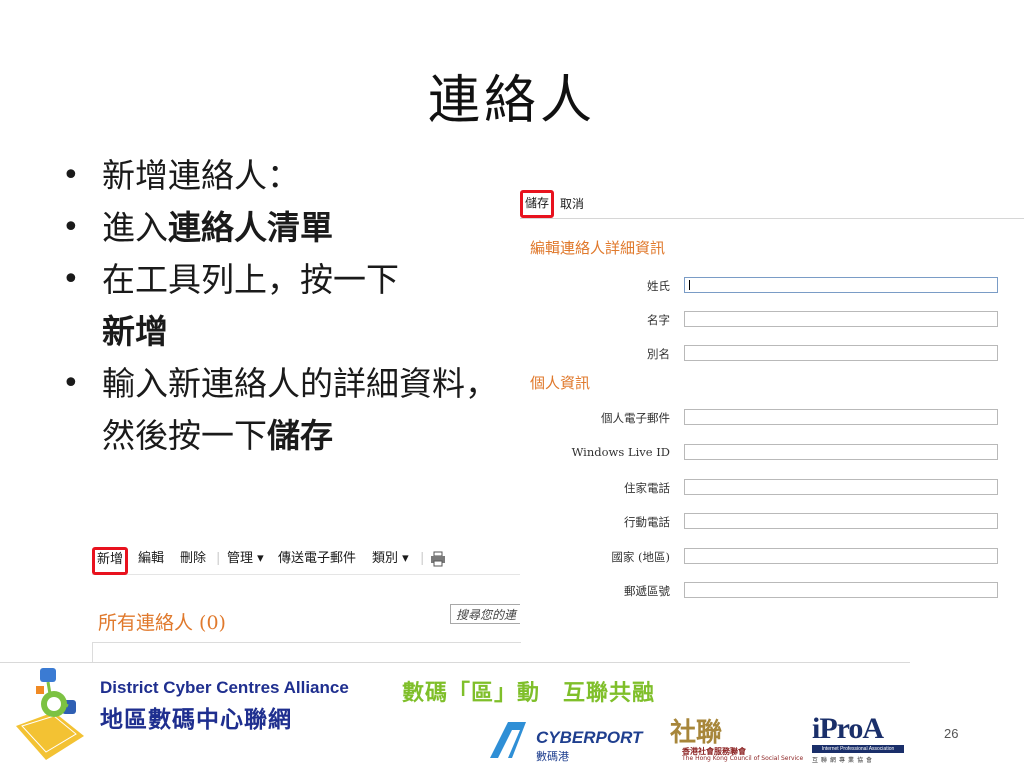 This screenshot has width=1024, height=768. Describe the element at coordinates (696, 733) in the screenshot. I see `hkcss-mark: 社聯` at that location.